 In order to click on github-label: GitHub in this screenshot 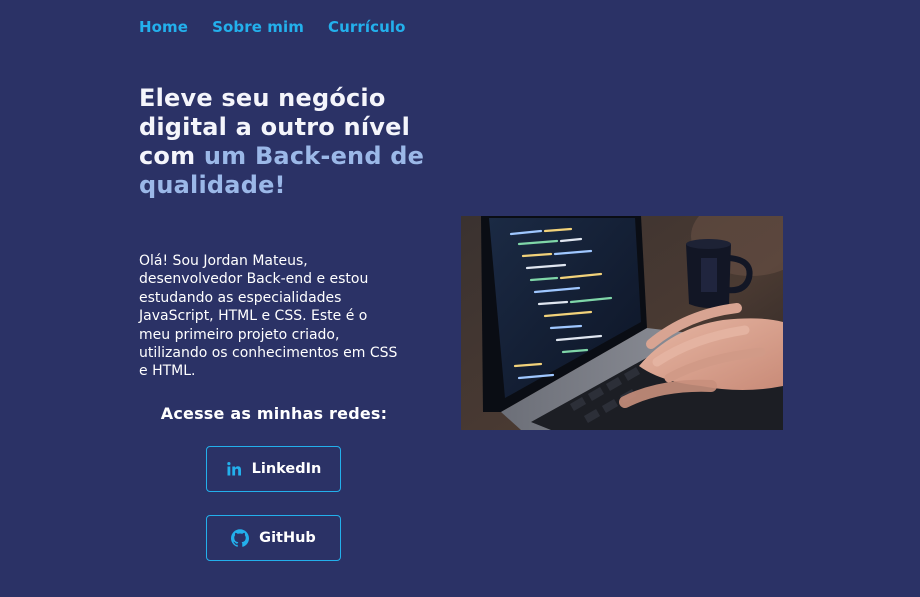, I will do `click(287, 538)`.